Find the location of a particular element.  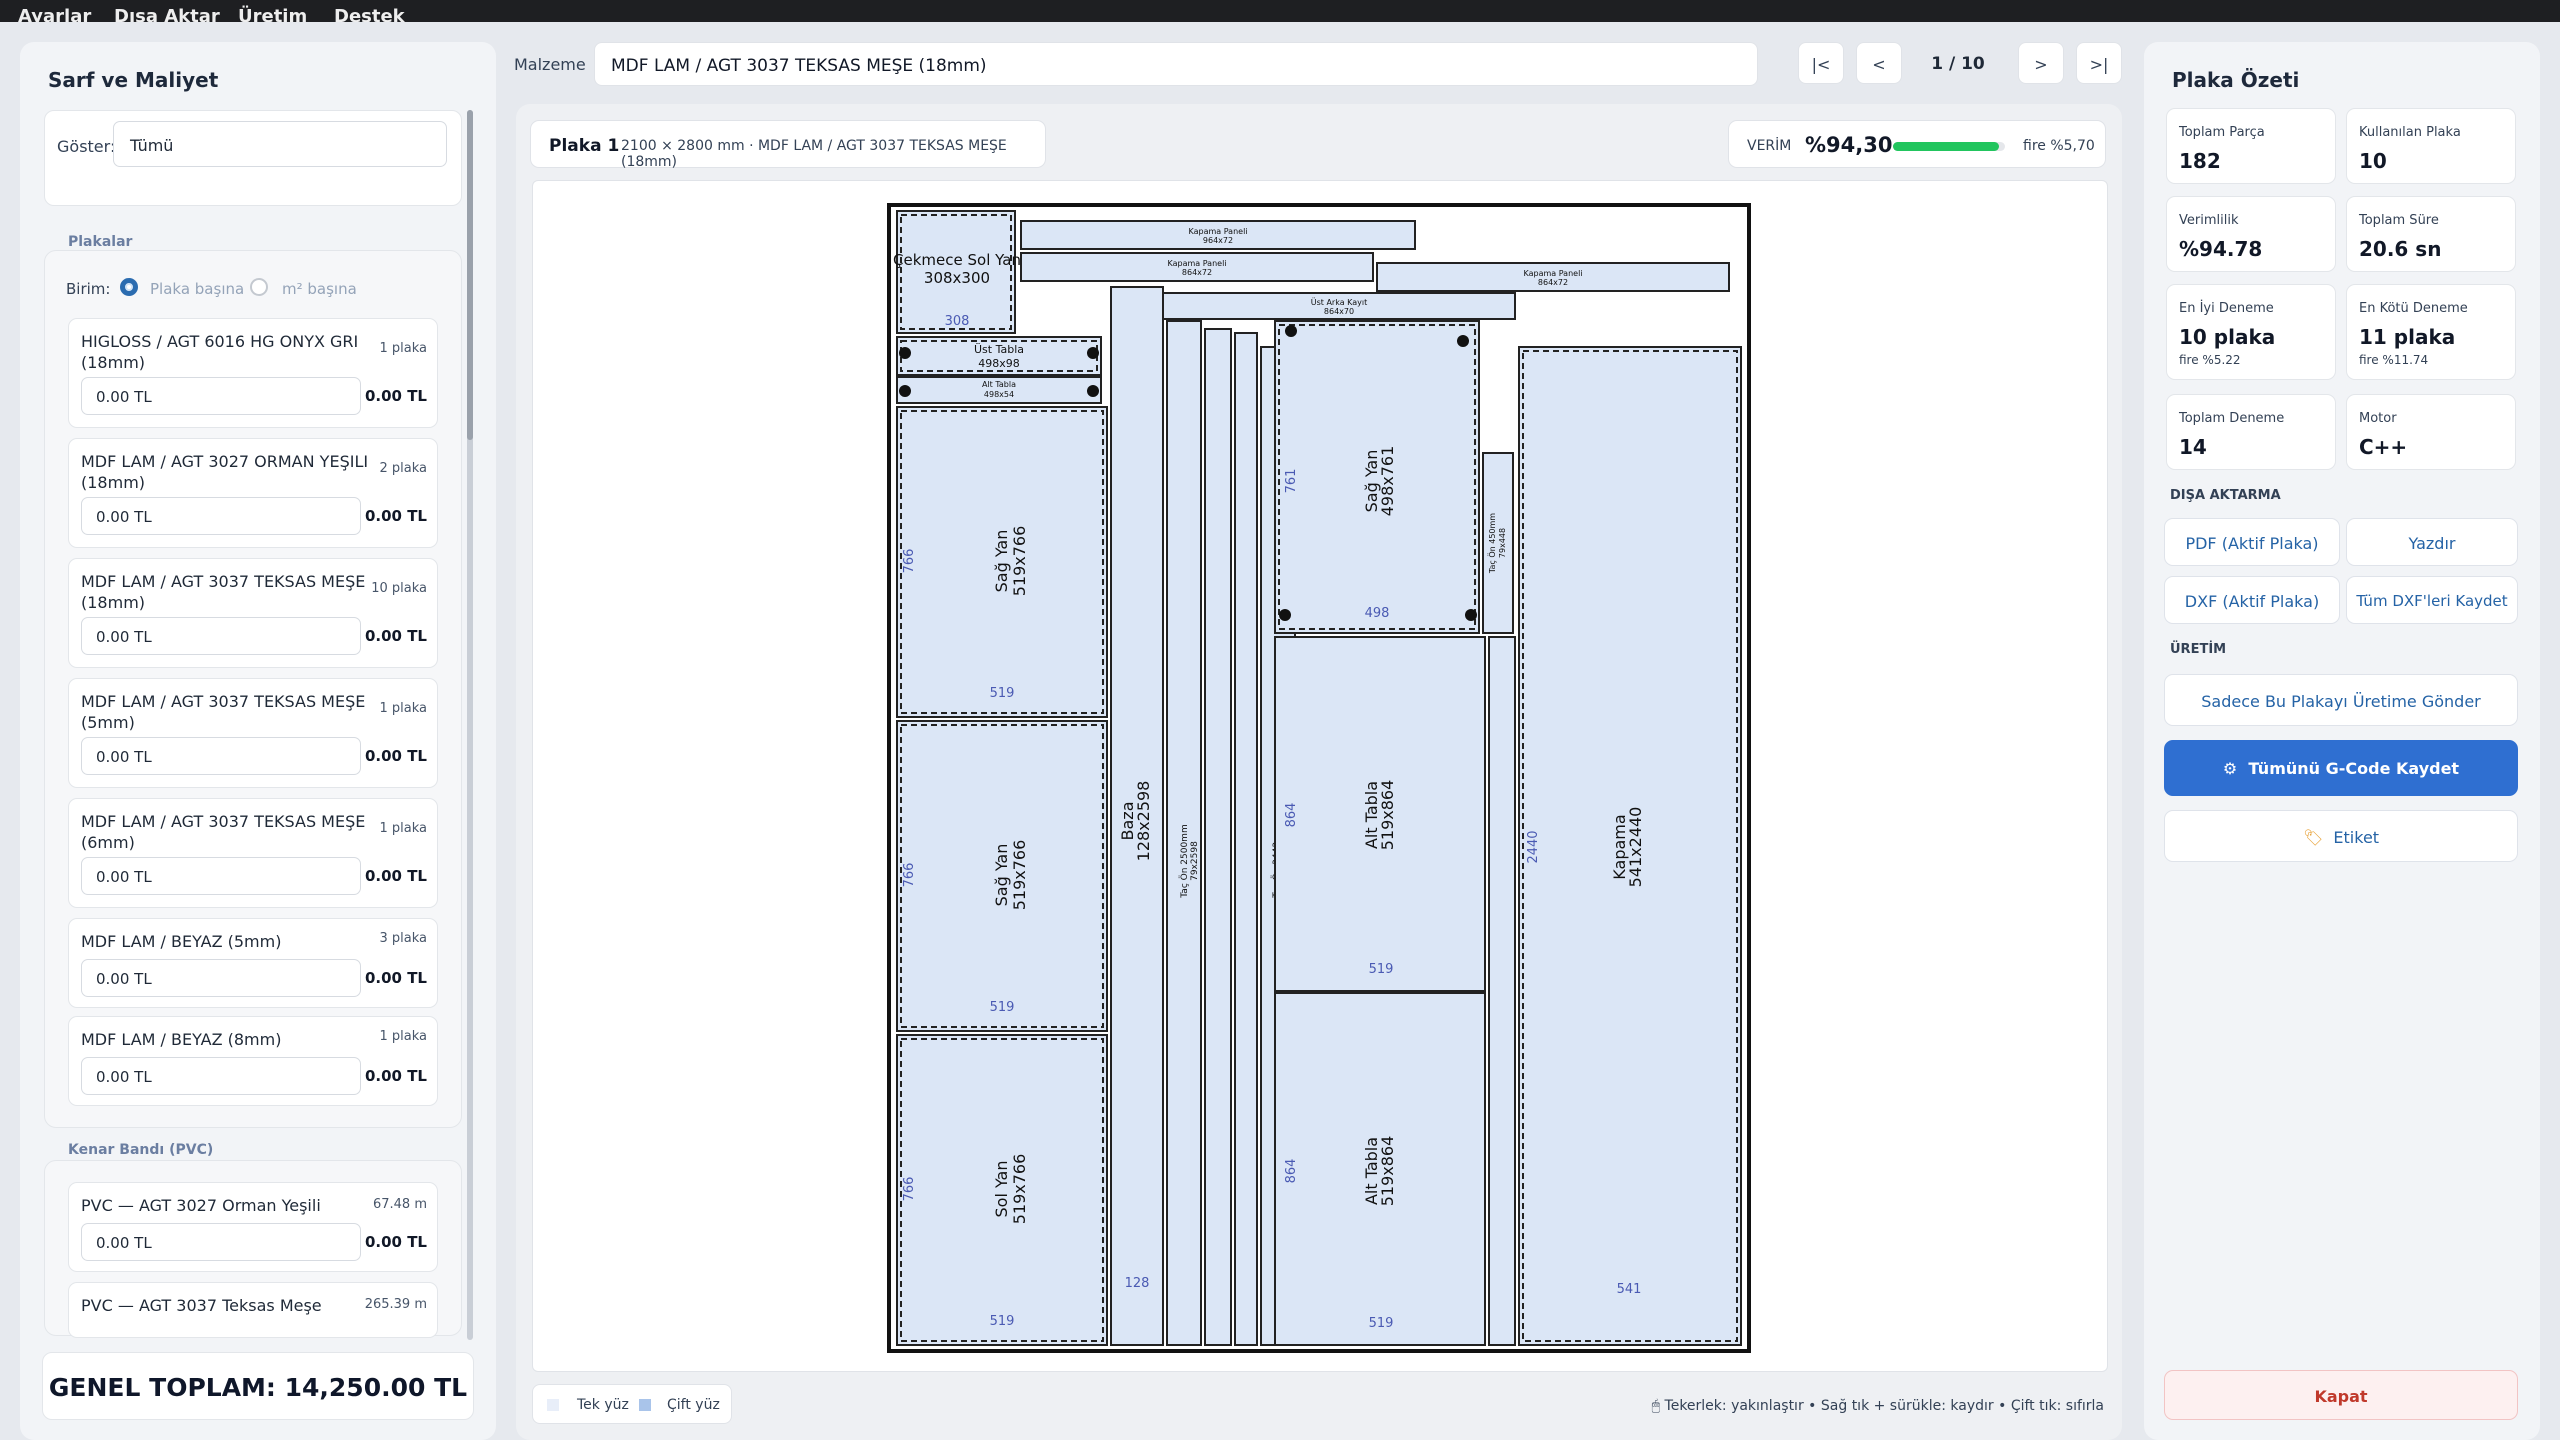

export-section-title: DIŞA AKTARMA is located at coordinates (2225, 495).